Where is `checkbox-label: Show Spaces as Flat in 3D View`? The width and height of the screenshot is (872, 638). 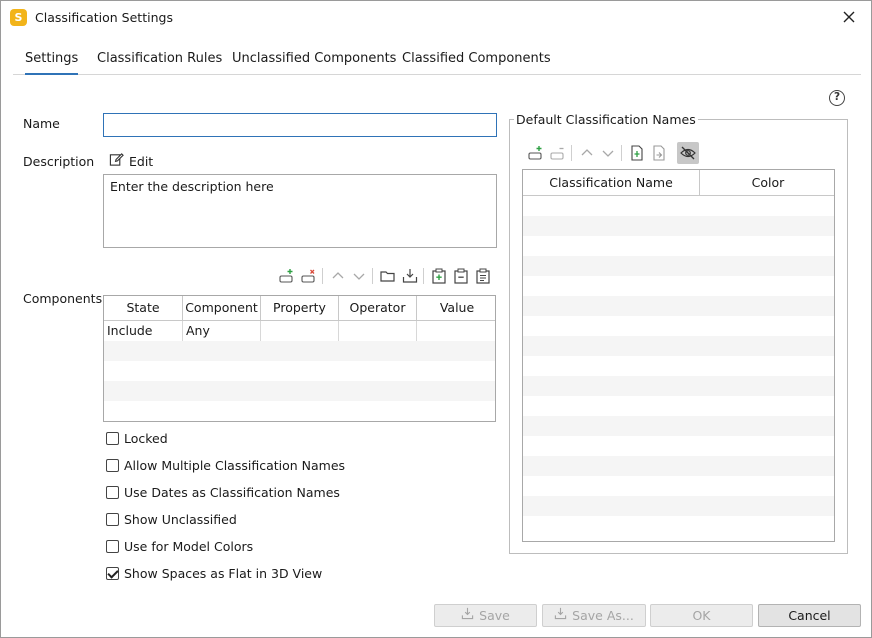 checkbox-label: Show Spaces as Flat in 3D View is located at coordinates (223, 573).